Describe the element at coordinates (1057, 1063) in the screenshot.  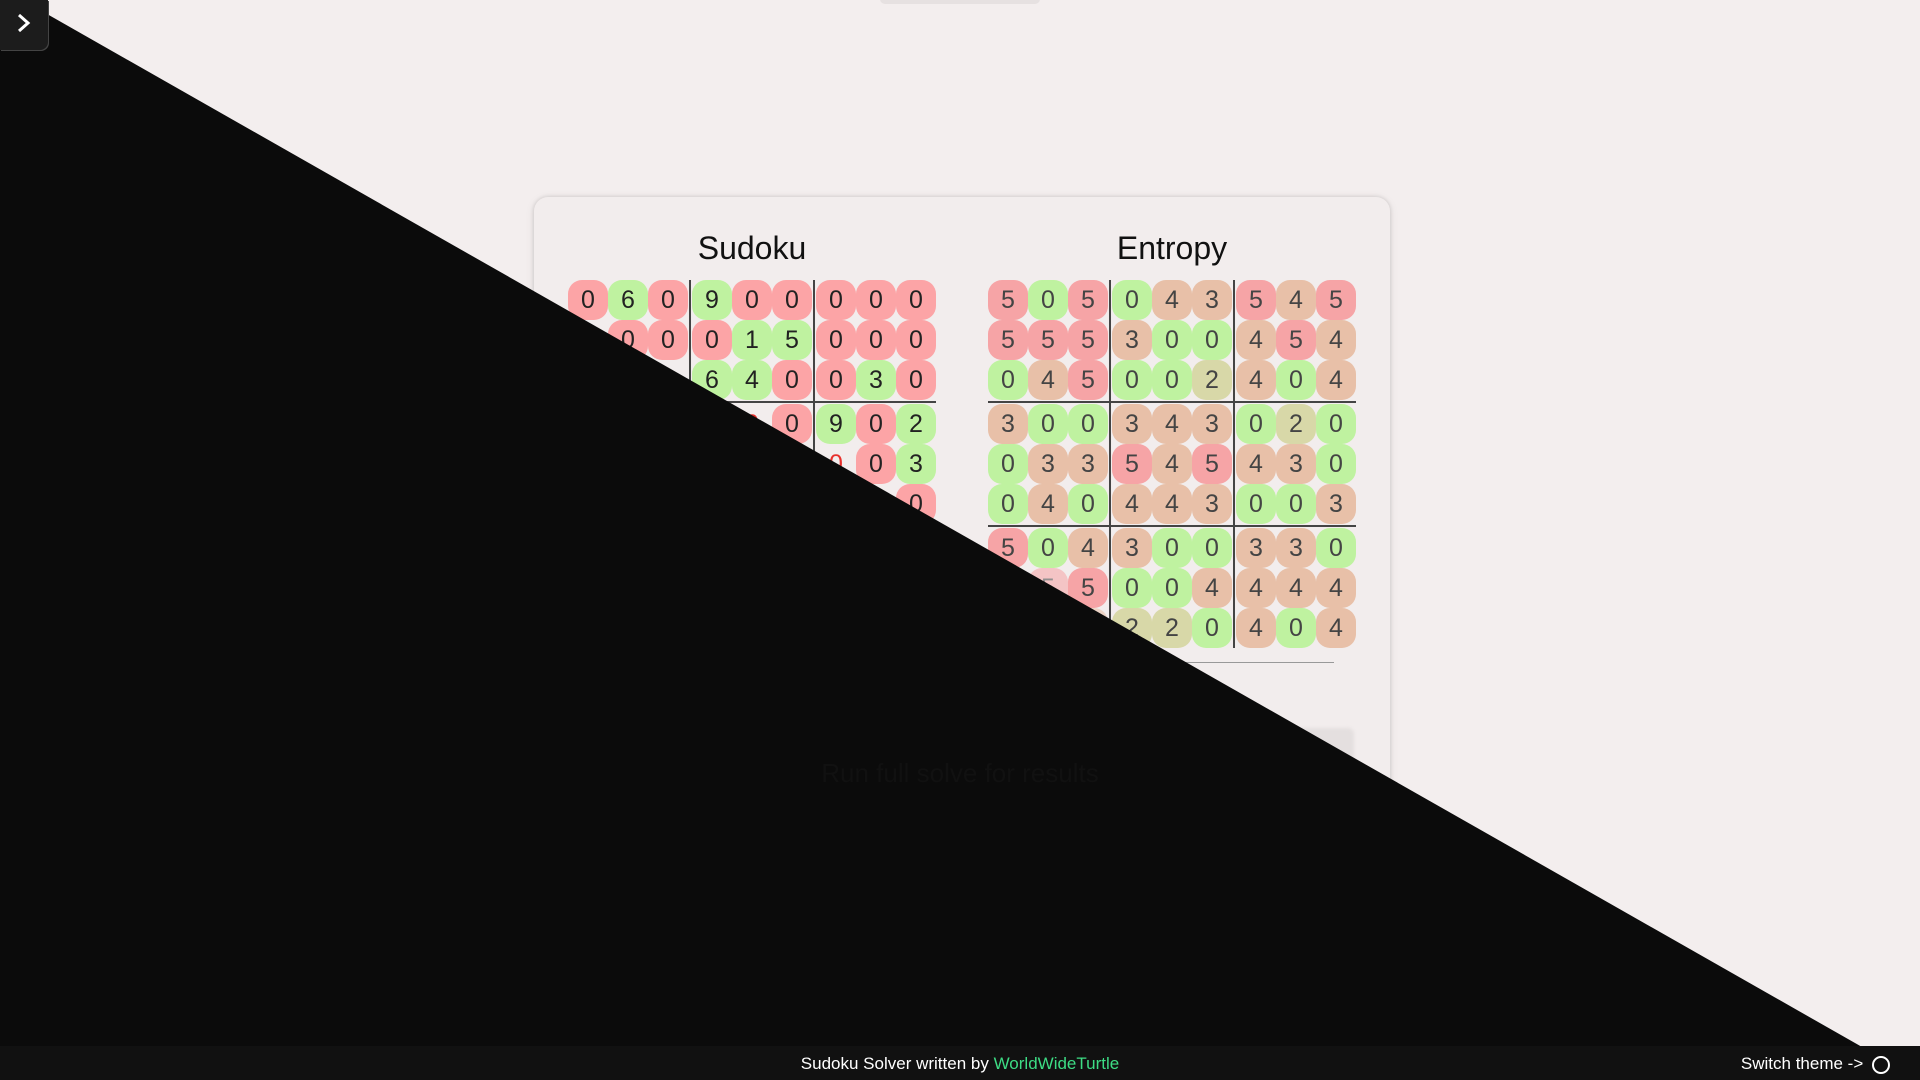
I see `author-link: WorldWideTurtle` at that location.